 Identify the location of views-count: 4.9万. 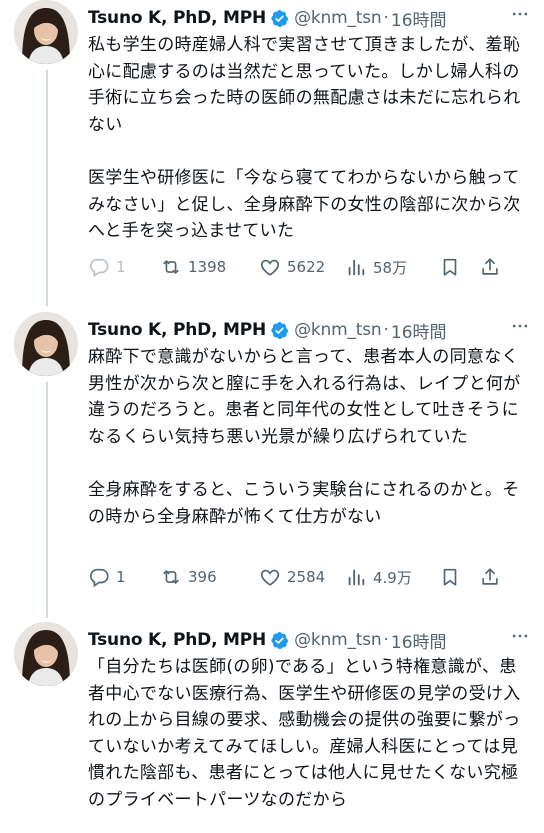
(392, 577).